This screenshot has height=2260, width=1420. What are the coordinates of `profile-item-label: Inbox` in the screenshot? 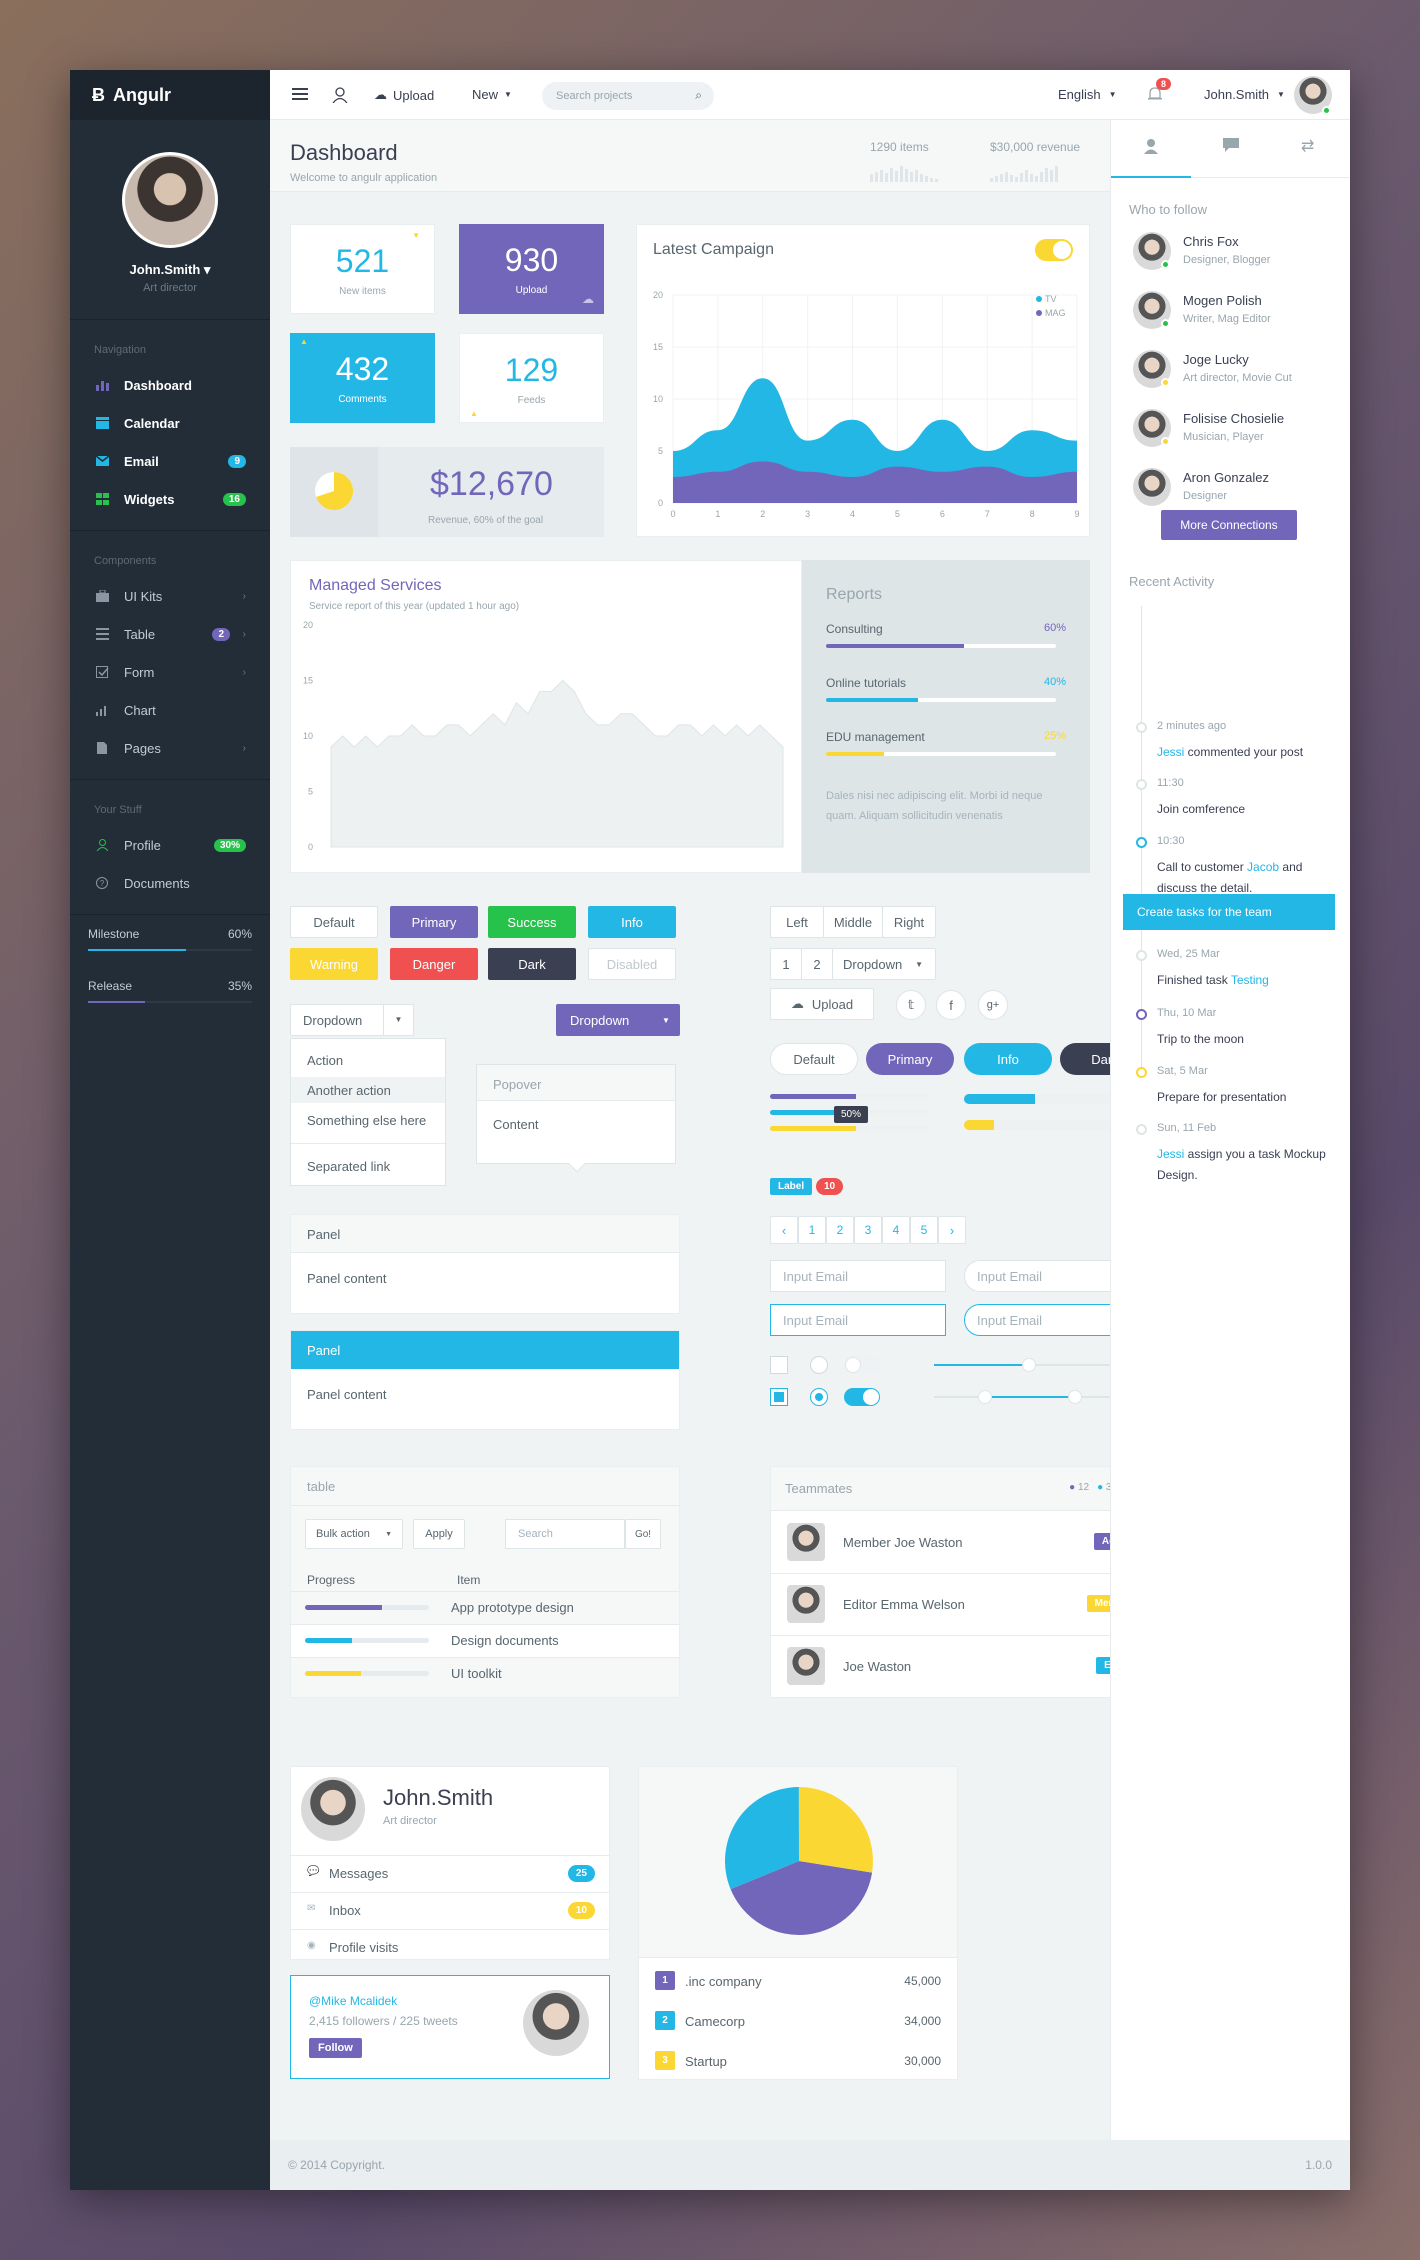 It's located at (345, 1910).